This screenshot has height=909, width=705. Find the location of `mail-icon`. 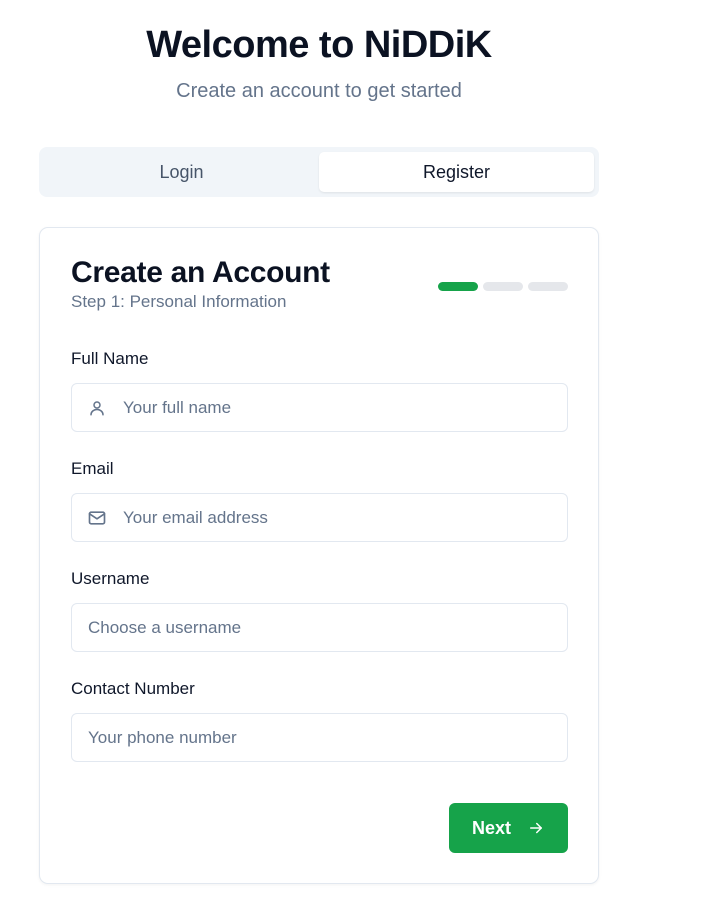

mail-icon is located at coordinates (97, 518).